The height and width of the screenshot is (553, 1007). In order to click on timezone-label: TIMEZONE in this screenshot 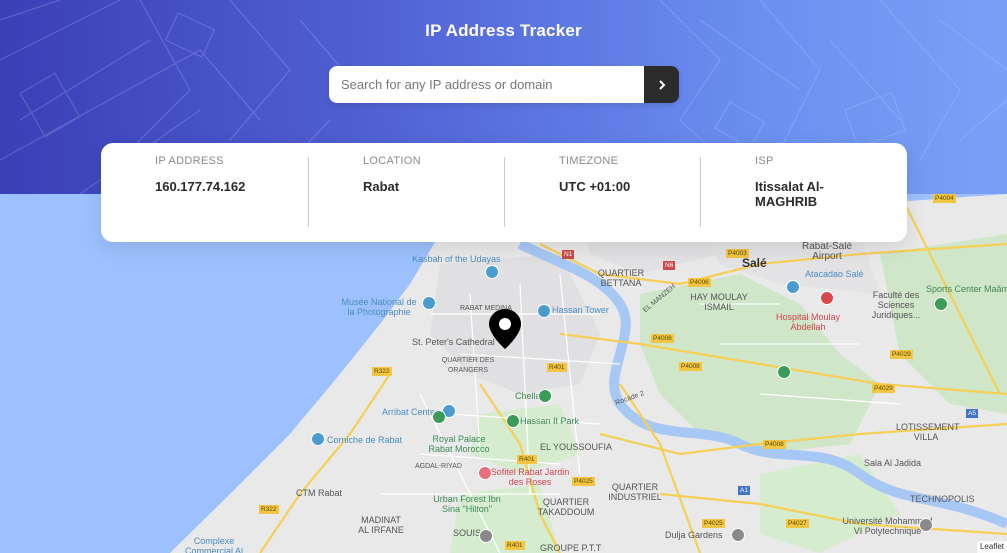, I will do `click(589, 161)`.